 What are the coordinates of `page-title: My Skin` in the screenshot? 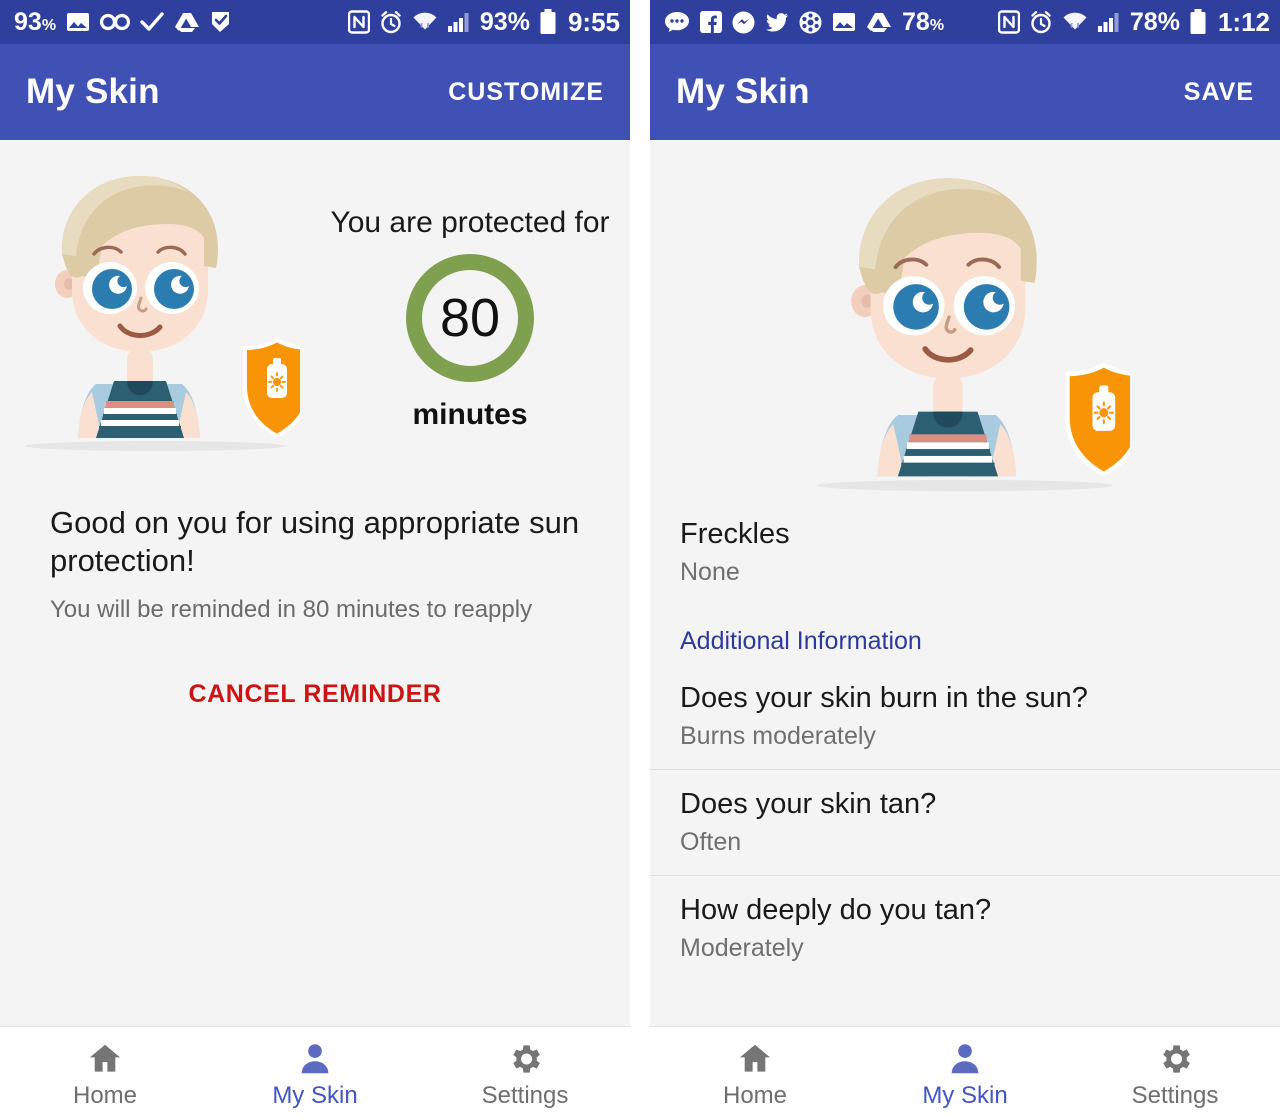 It's located at (93, 91).